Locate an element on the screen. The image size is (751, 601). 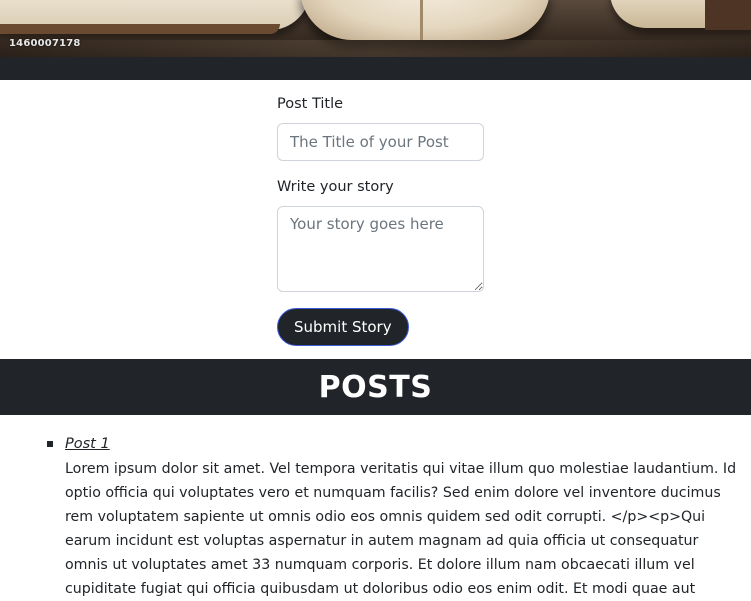
post-title-label: Post Title is located at coordinates (310, 104).